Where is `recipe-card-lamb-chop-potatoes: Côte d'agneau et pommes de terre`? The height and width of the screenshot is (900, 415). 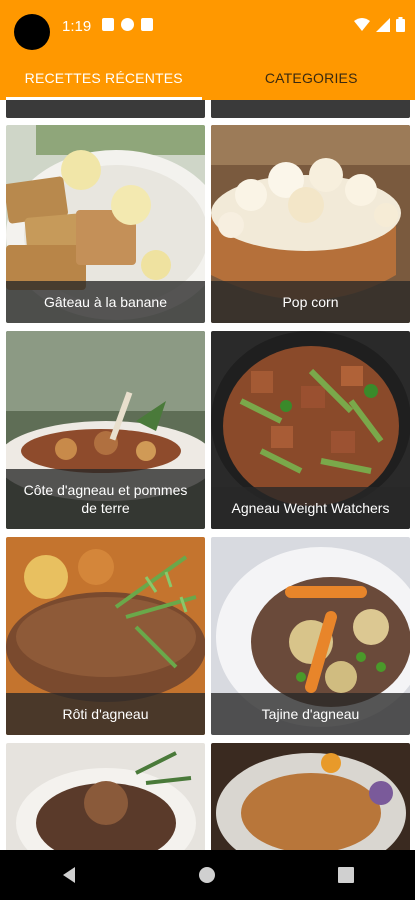 recipe-card-lamb-chop-potatoes: Côte d'agneau et pommes de terre is located at coordinates (105, 430).